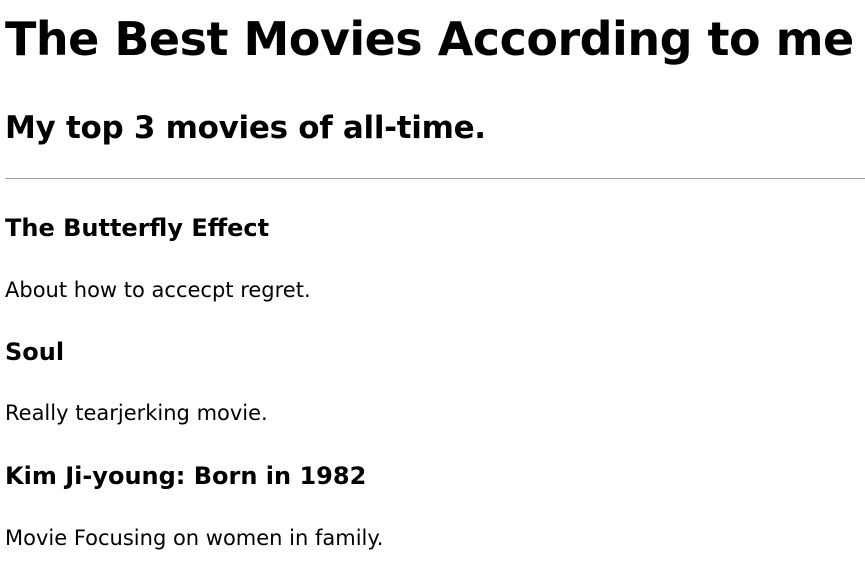 This screenshot has width=865, height=576. I want to click on movie-description: Really tearjerking movie., so click(136, 413).